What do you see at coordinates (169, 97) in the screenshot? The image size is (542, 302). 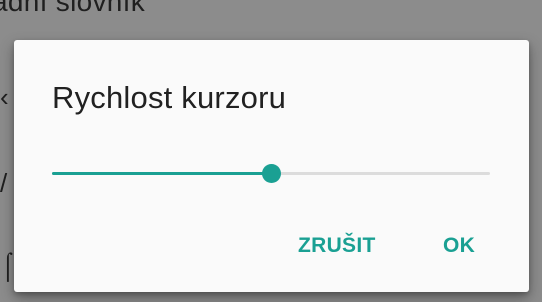 I see `dialog-title: Rychlost kurzoru` at bounding box center [169, 97].